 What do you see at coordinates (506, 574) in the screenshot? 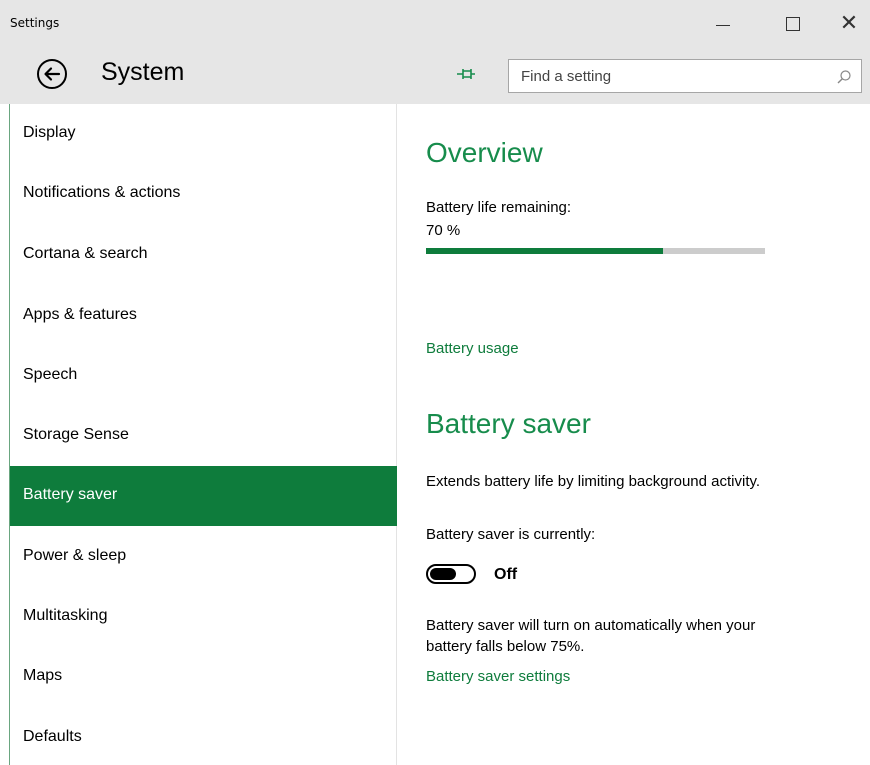
I see `toggle-state-label: Off` at bounding box center [506, 574].